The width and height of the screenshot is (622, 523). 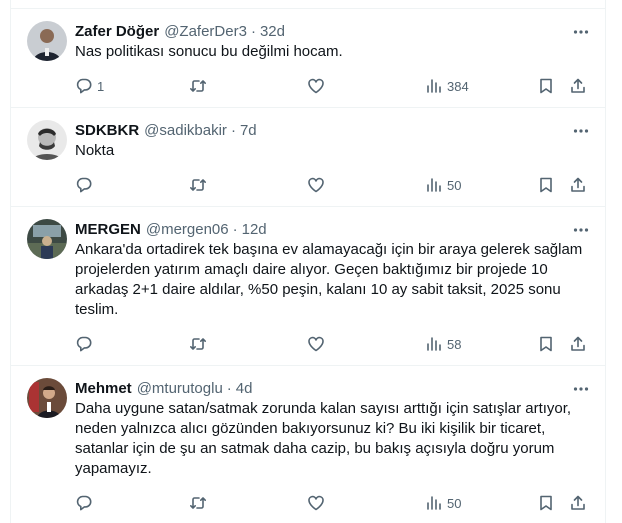 What do you see at coordinates (333, 344) in the screenshot?
I see `action-bar: 58` at bounding box center [333, 344].